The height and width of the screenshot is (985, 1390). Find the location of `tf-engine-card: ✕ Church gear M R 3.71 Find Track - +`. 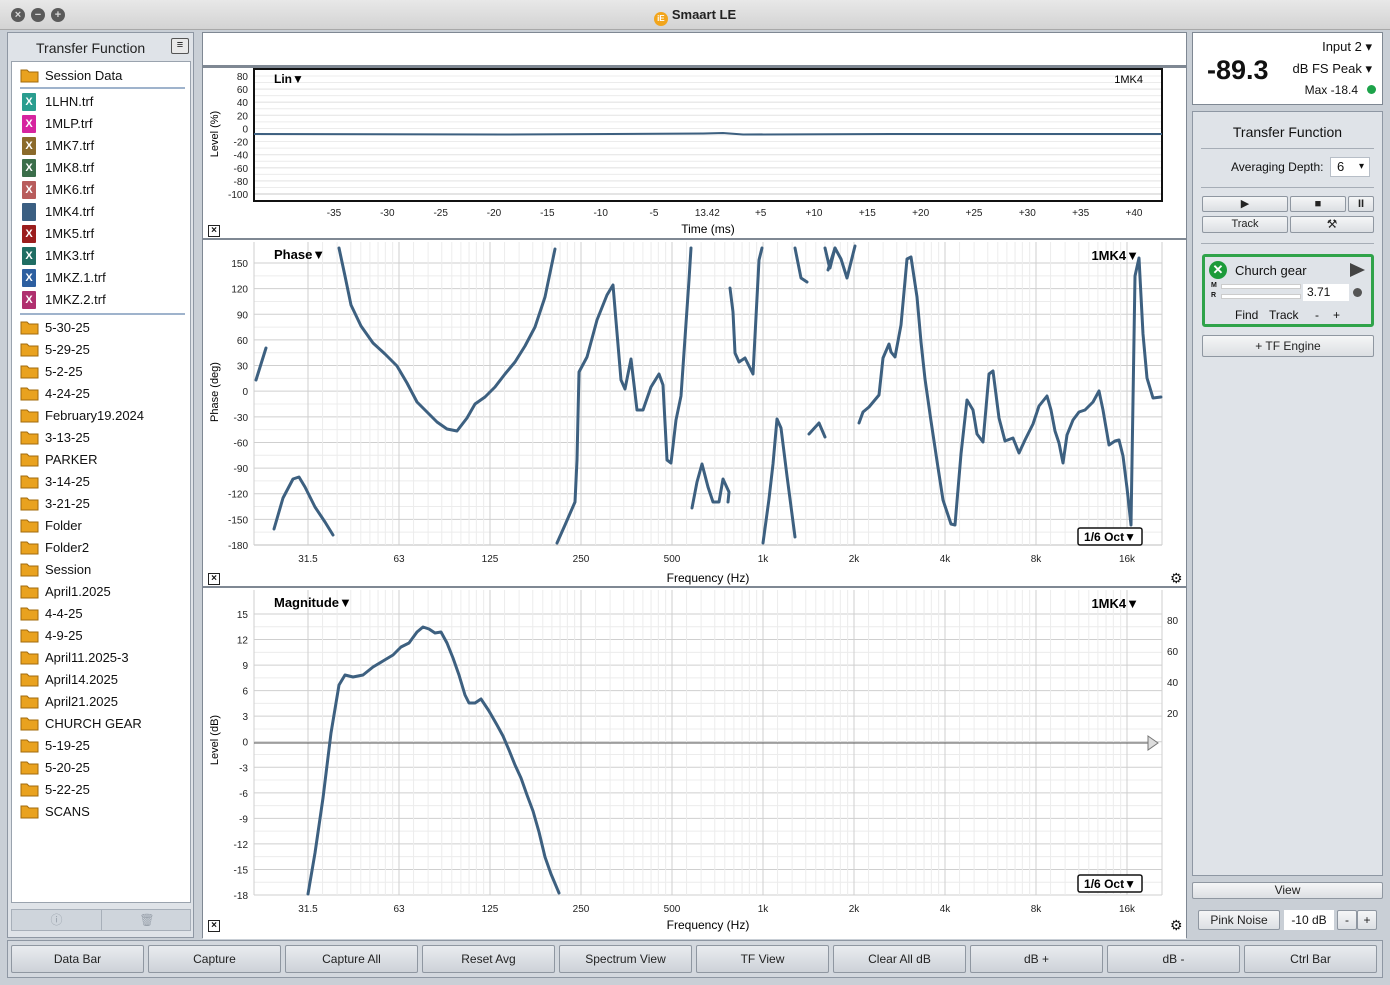

tf-engine-card: ✕ Church gear M R 3.71 Find Track - + is located at coordinates (1288, 290).